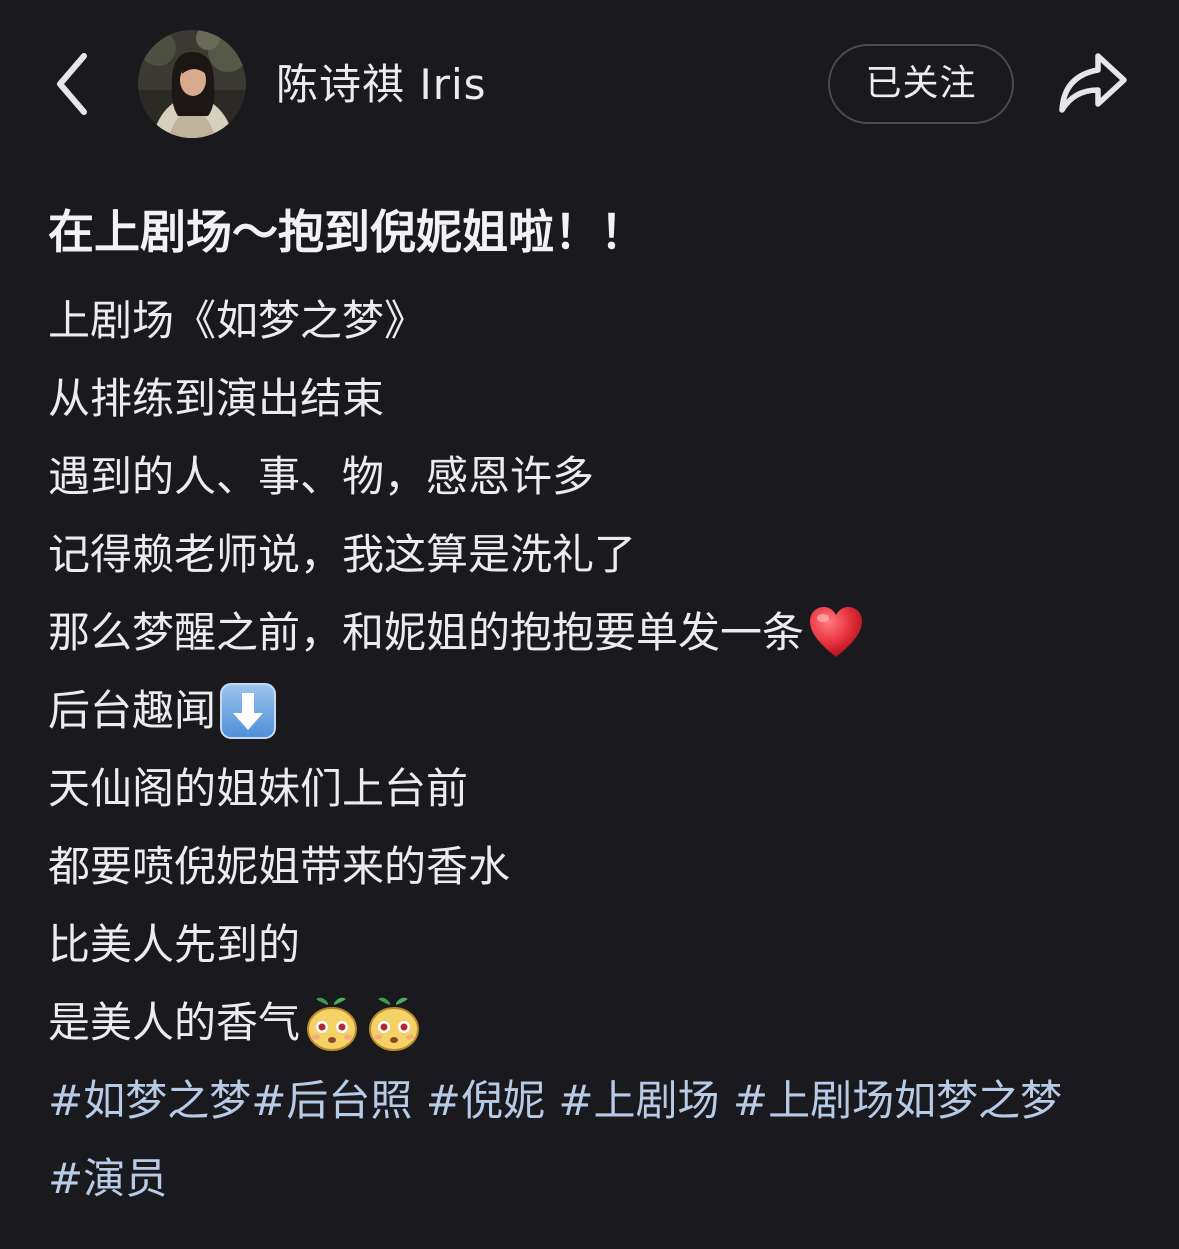 The image size is (1179, 1249). Describe the element at coordinates (107, 1178) in the screenshot. I see `hashtag-link: #演员` at that location.